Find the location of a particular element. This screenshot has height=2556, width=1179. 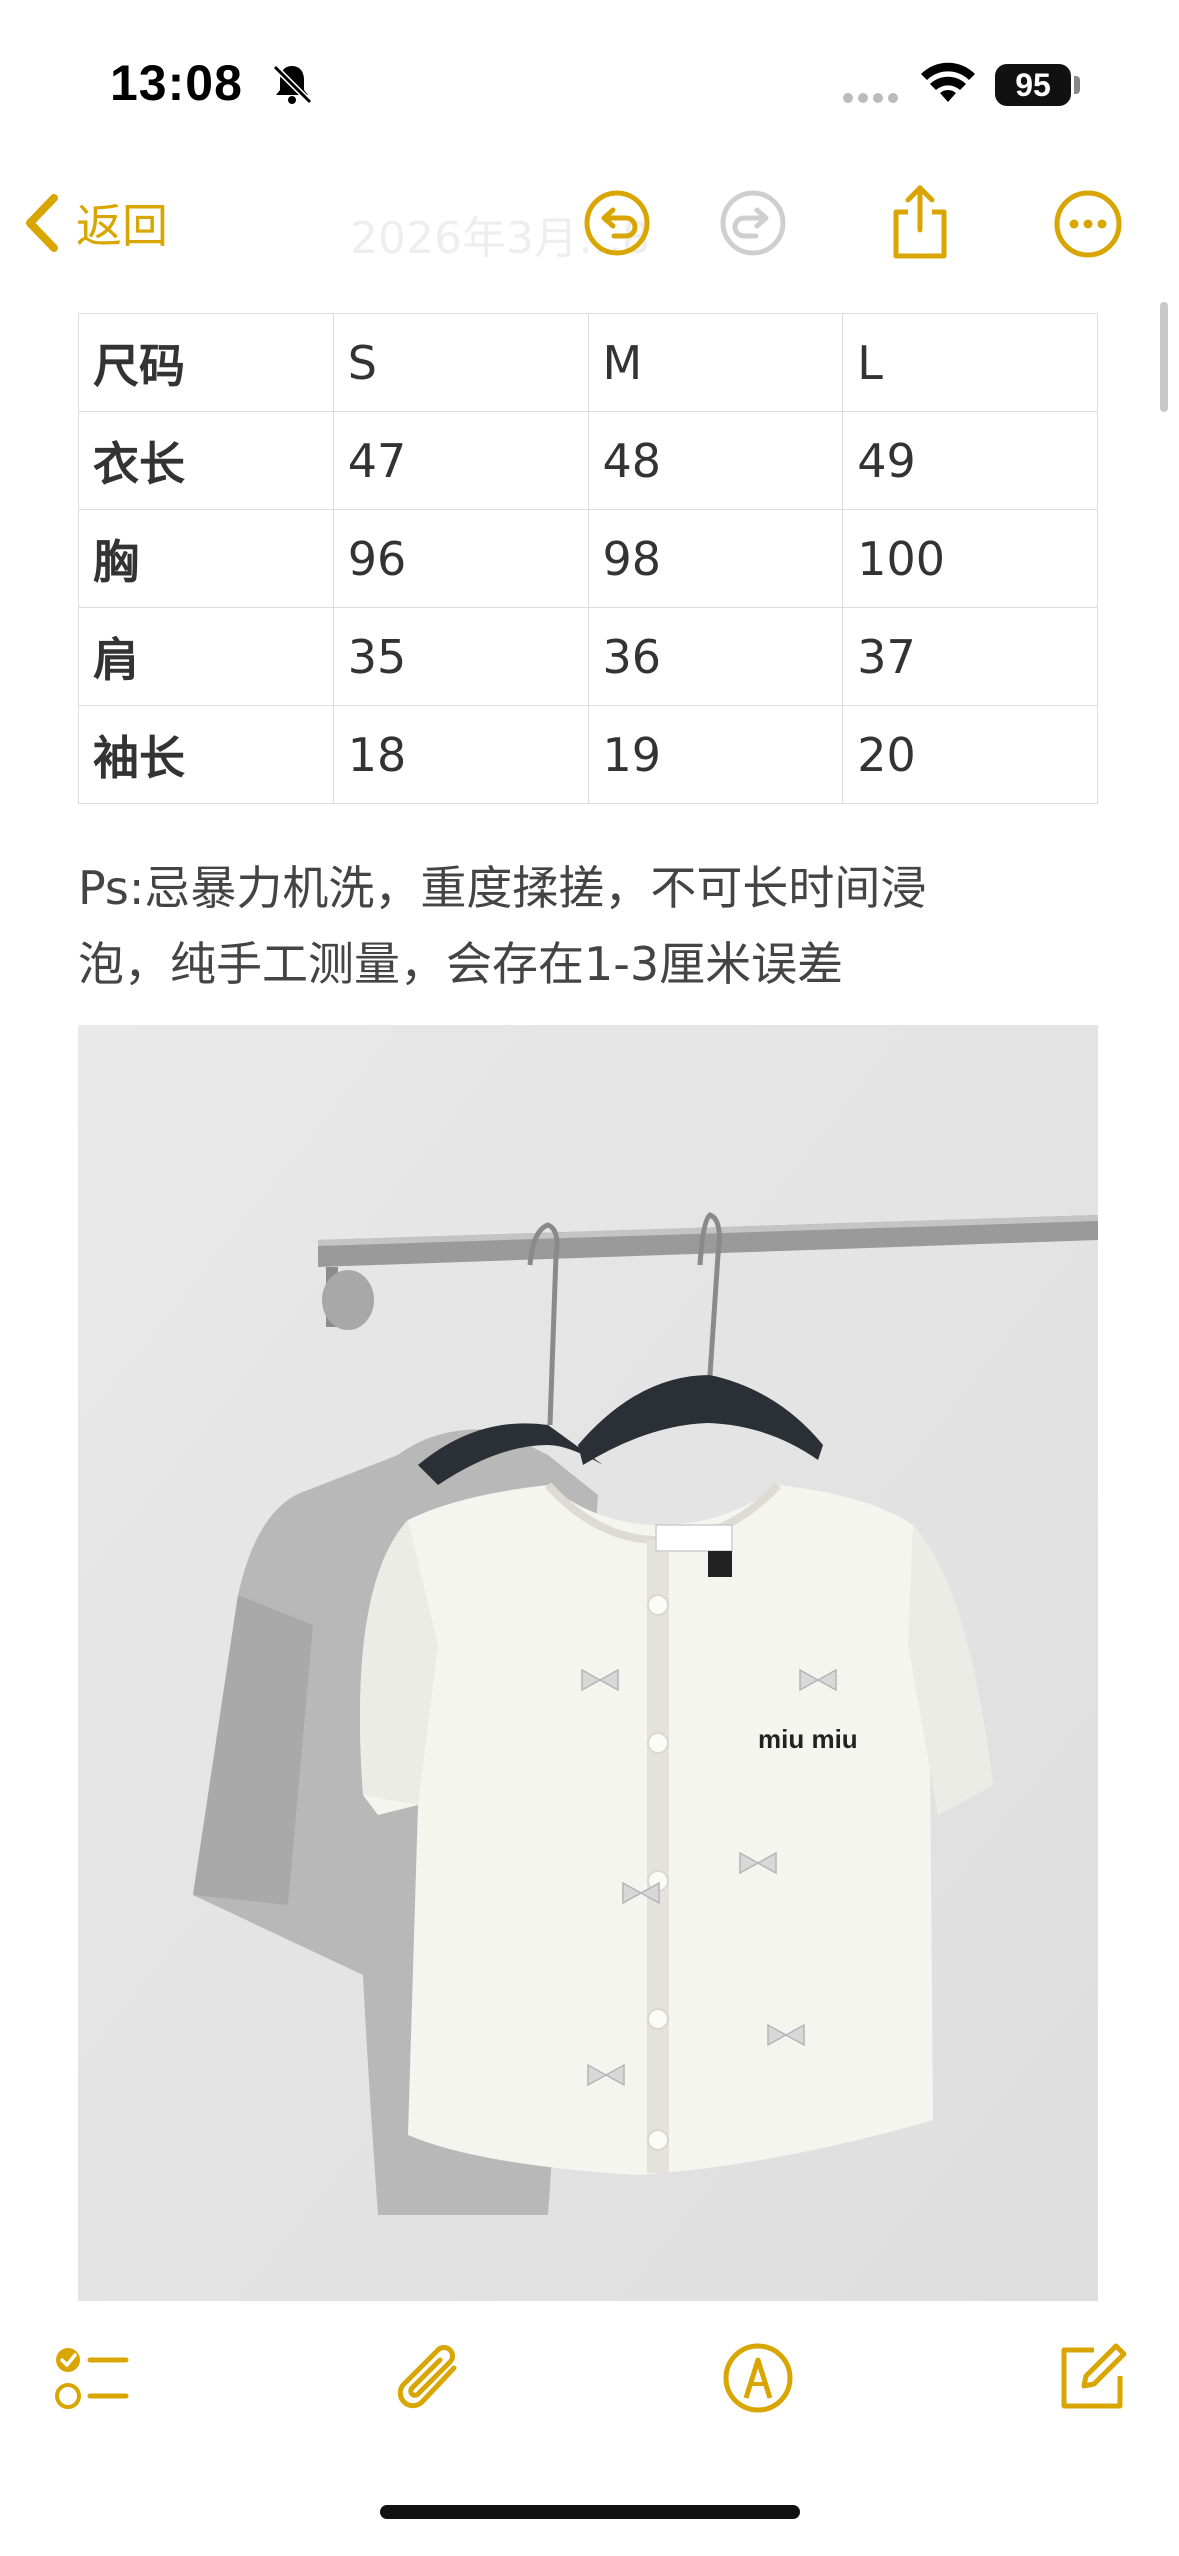

table-row: 尺码 S M L is located at coordinates (588, 362).